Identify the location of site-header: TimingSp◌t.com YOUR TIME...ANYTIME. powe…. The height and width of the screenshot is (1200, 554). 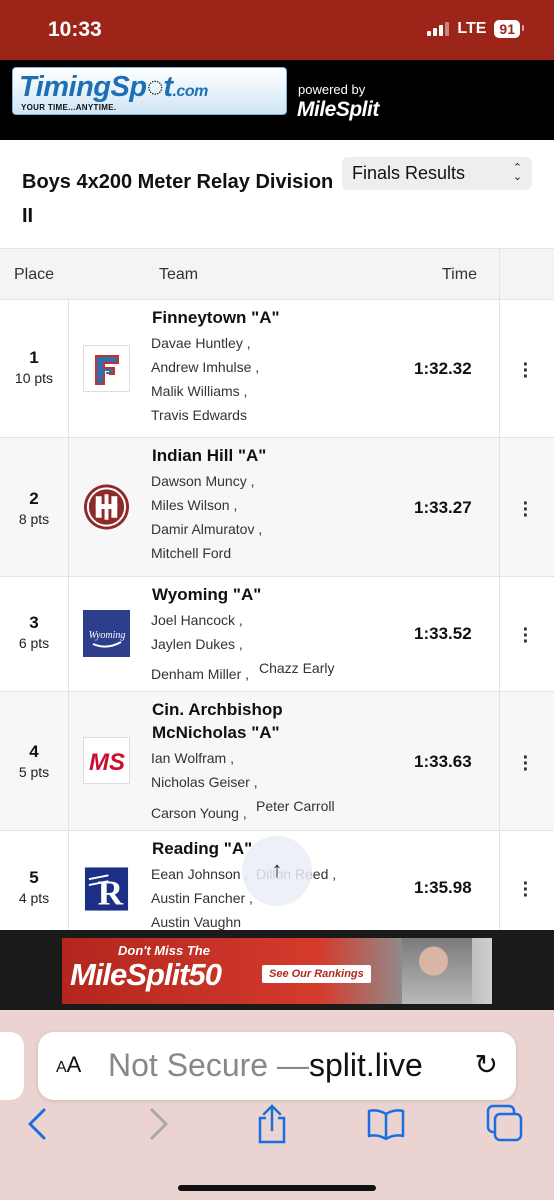
(277, 100).